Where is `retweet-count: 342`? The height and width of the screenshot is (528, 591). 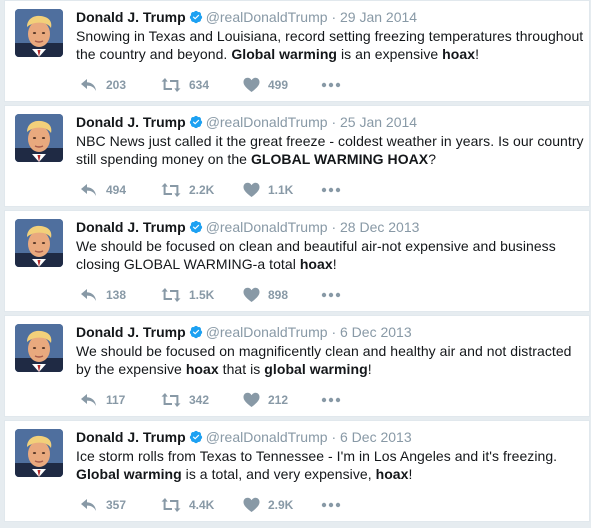 retweet-count: 342 is located at coordinates (199, 400).